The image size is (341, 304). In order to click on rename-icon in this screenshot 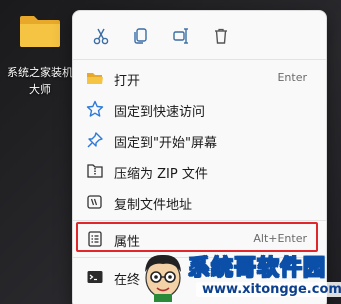, I will do `click(180, 36)`.